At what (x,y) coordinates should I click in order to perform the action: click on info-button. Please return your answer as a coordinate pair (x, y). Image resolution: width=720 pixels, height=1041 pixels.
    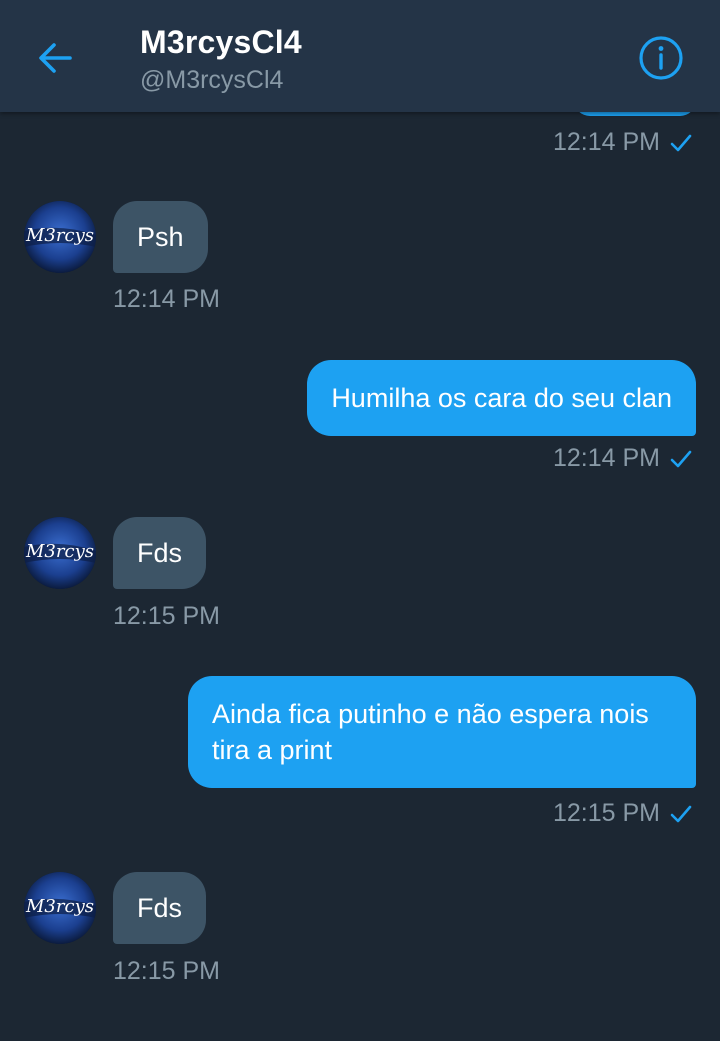
    Looking at the image, I should click on (661, 58).